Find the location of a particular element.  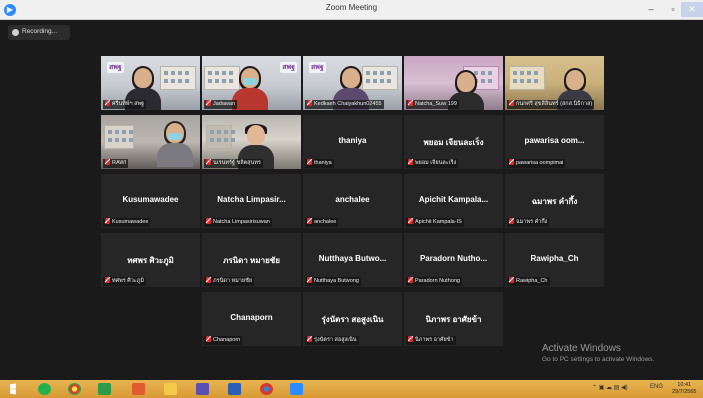

participant-tile: ฉมาพร คำกึ้ง ฉมาพร คำกึ้ง is located at coordinates (554, 201).